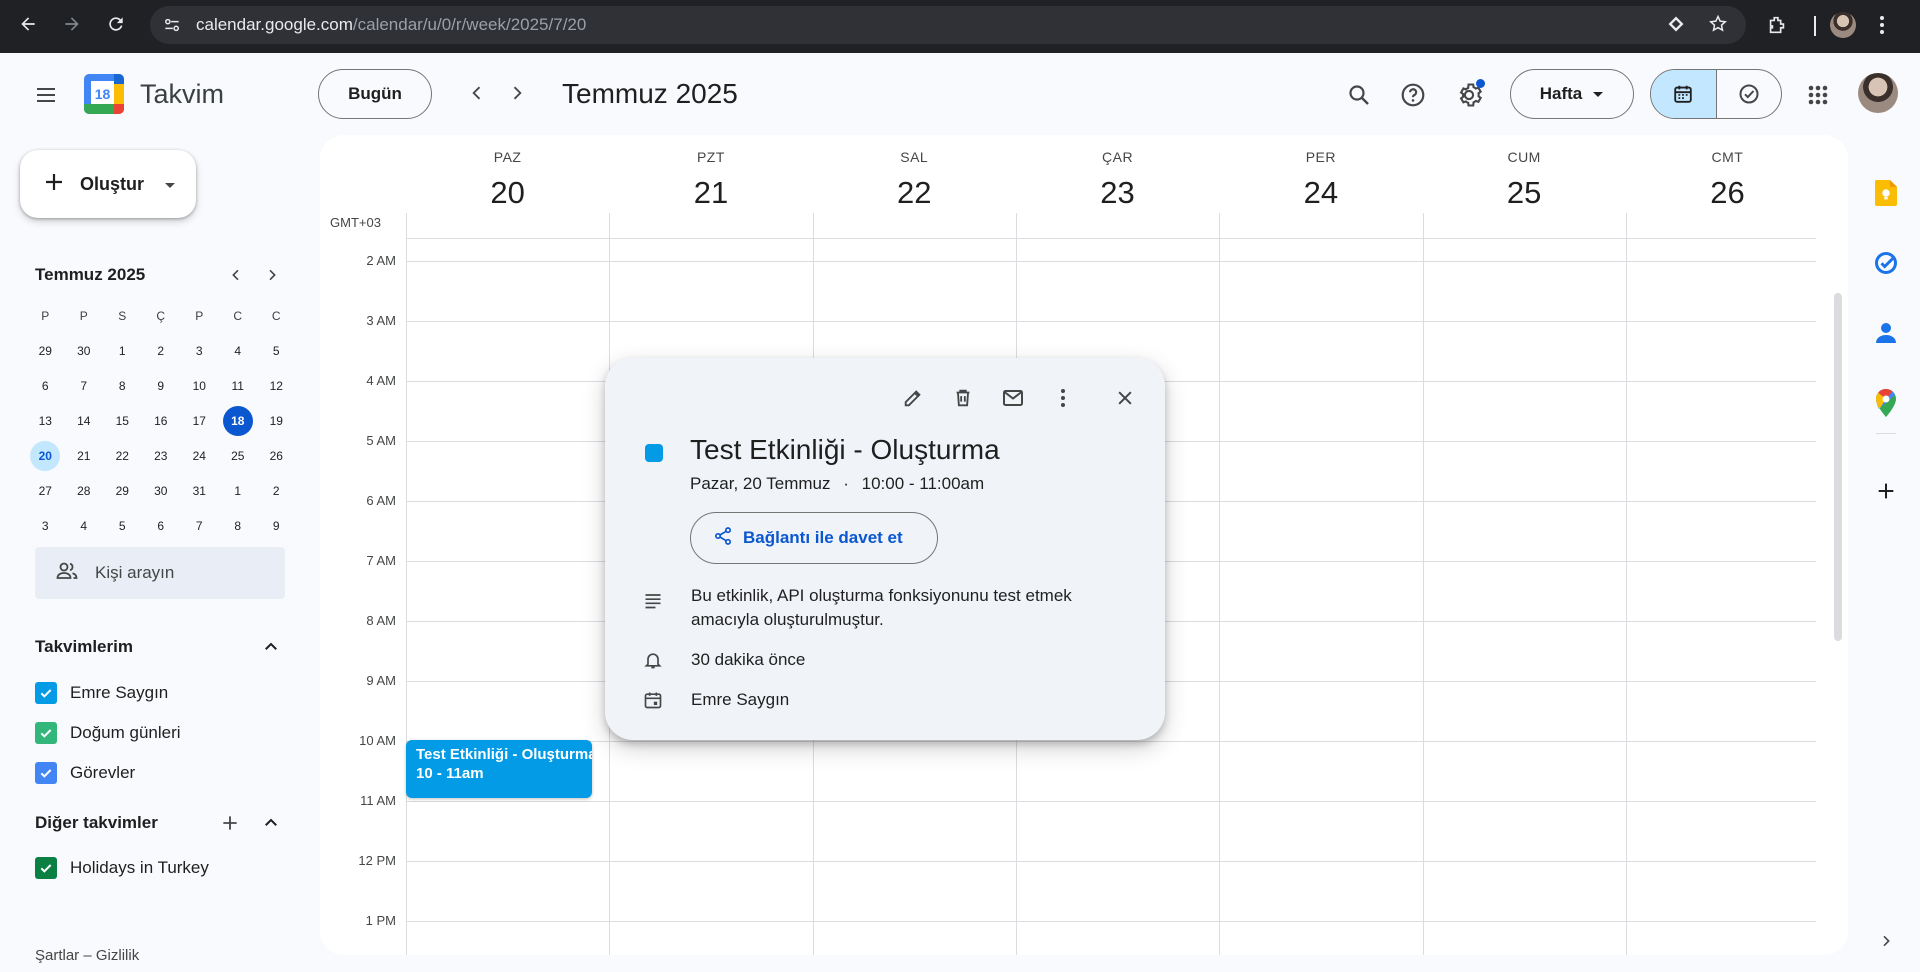 Image resolution: width=1920 pixels, height=972 pixels. I want to click on main-menu-icon, so click(46, 95).